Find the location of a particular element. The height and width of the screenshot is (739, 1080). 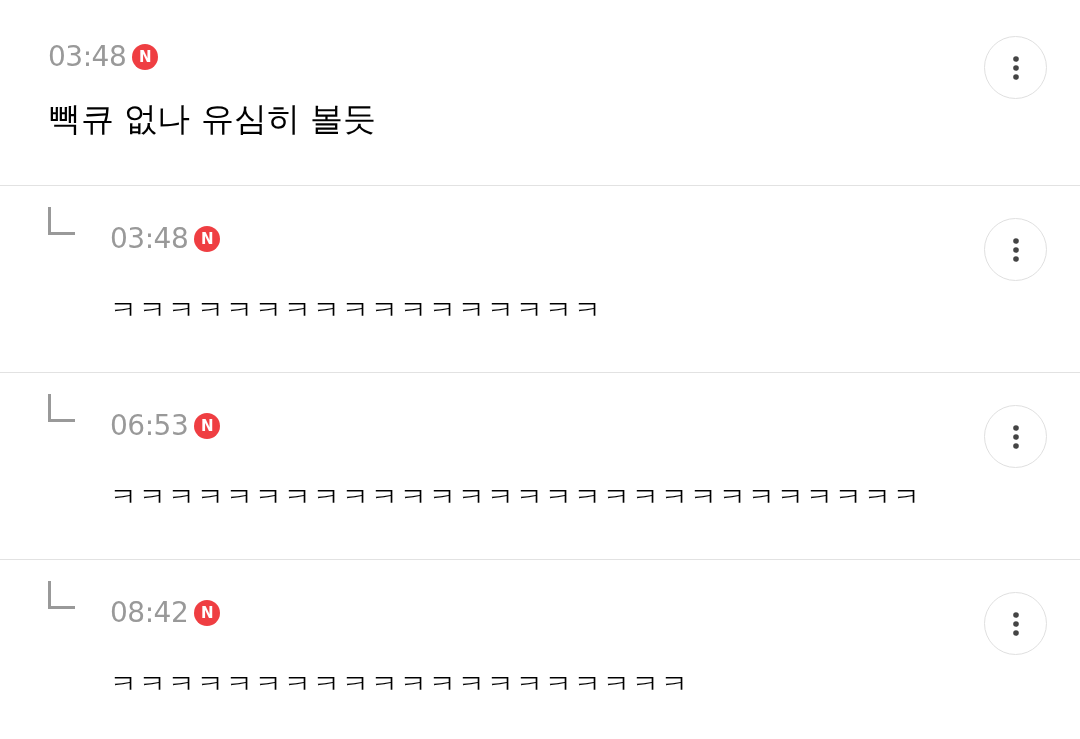

comment-text: ㅋㅋㅋㅋㅋㅋㅋㅋㅋㅋㅋㅋㅋㅋㅋㅋㅋ is located at coordinates (357, 310).